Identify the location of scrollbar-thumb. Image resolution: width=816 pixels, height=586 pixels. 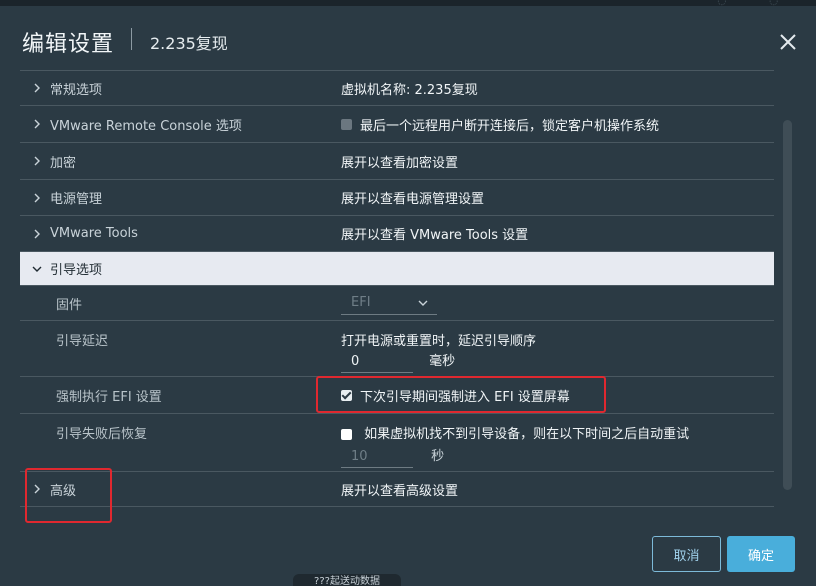
(787, 305).